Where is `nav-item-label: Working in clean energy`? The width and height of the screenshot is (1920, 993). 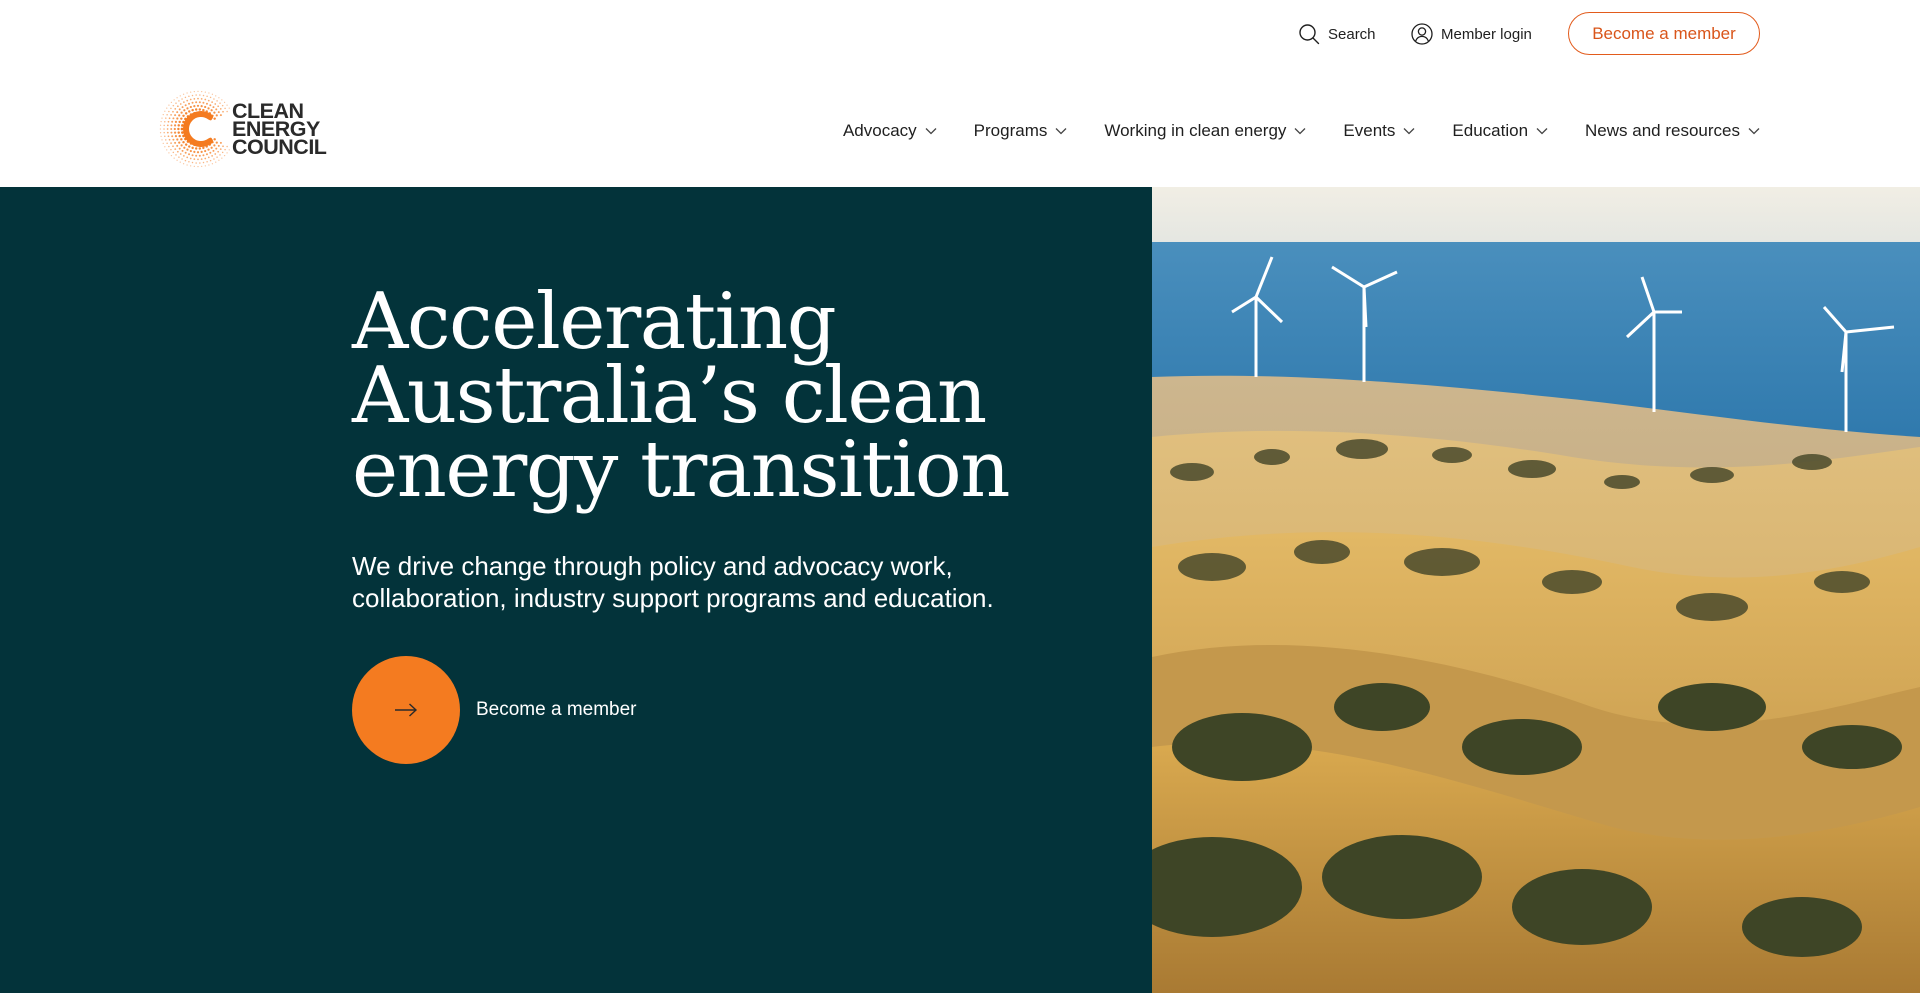
nav-item-label: Working in clean energy is located at coordinates (1195, 130).